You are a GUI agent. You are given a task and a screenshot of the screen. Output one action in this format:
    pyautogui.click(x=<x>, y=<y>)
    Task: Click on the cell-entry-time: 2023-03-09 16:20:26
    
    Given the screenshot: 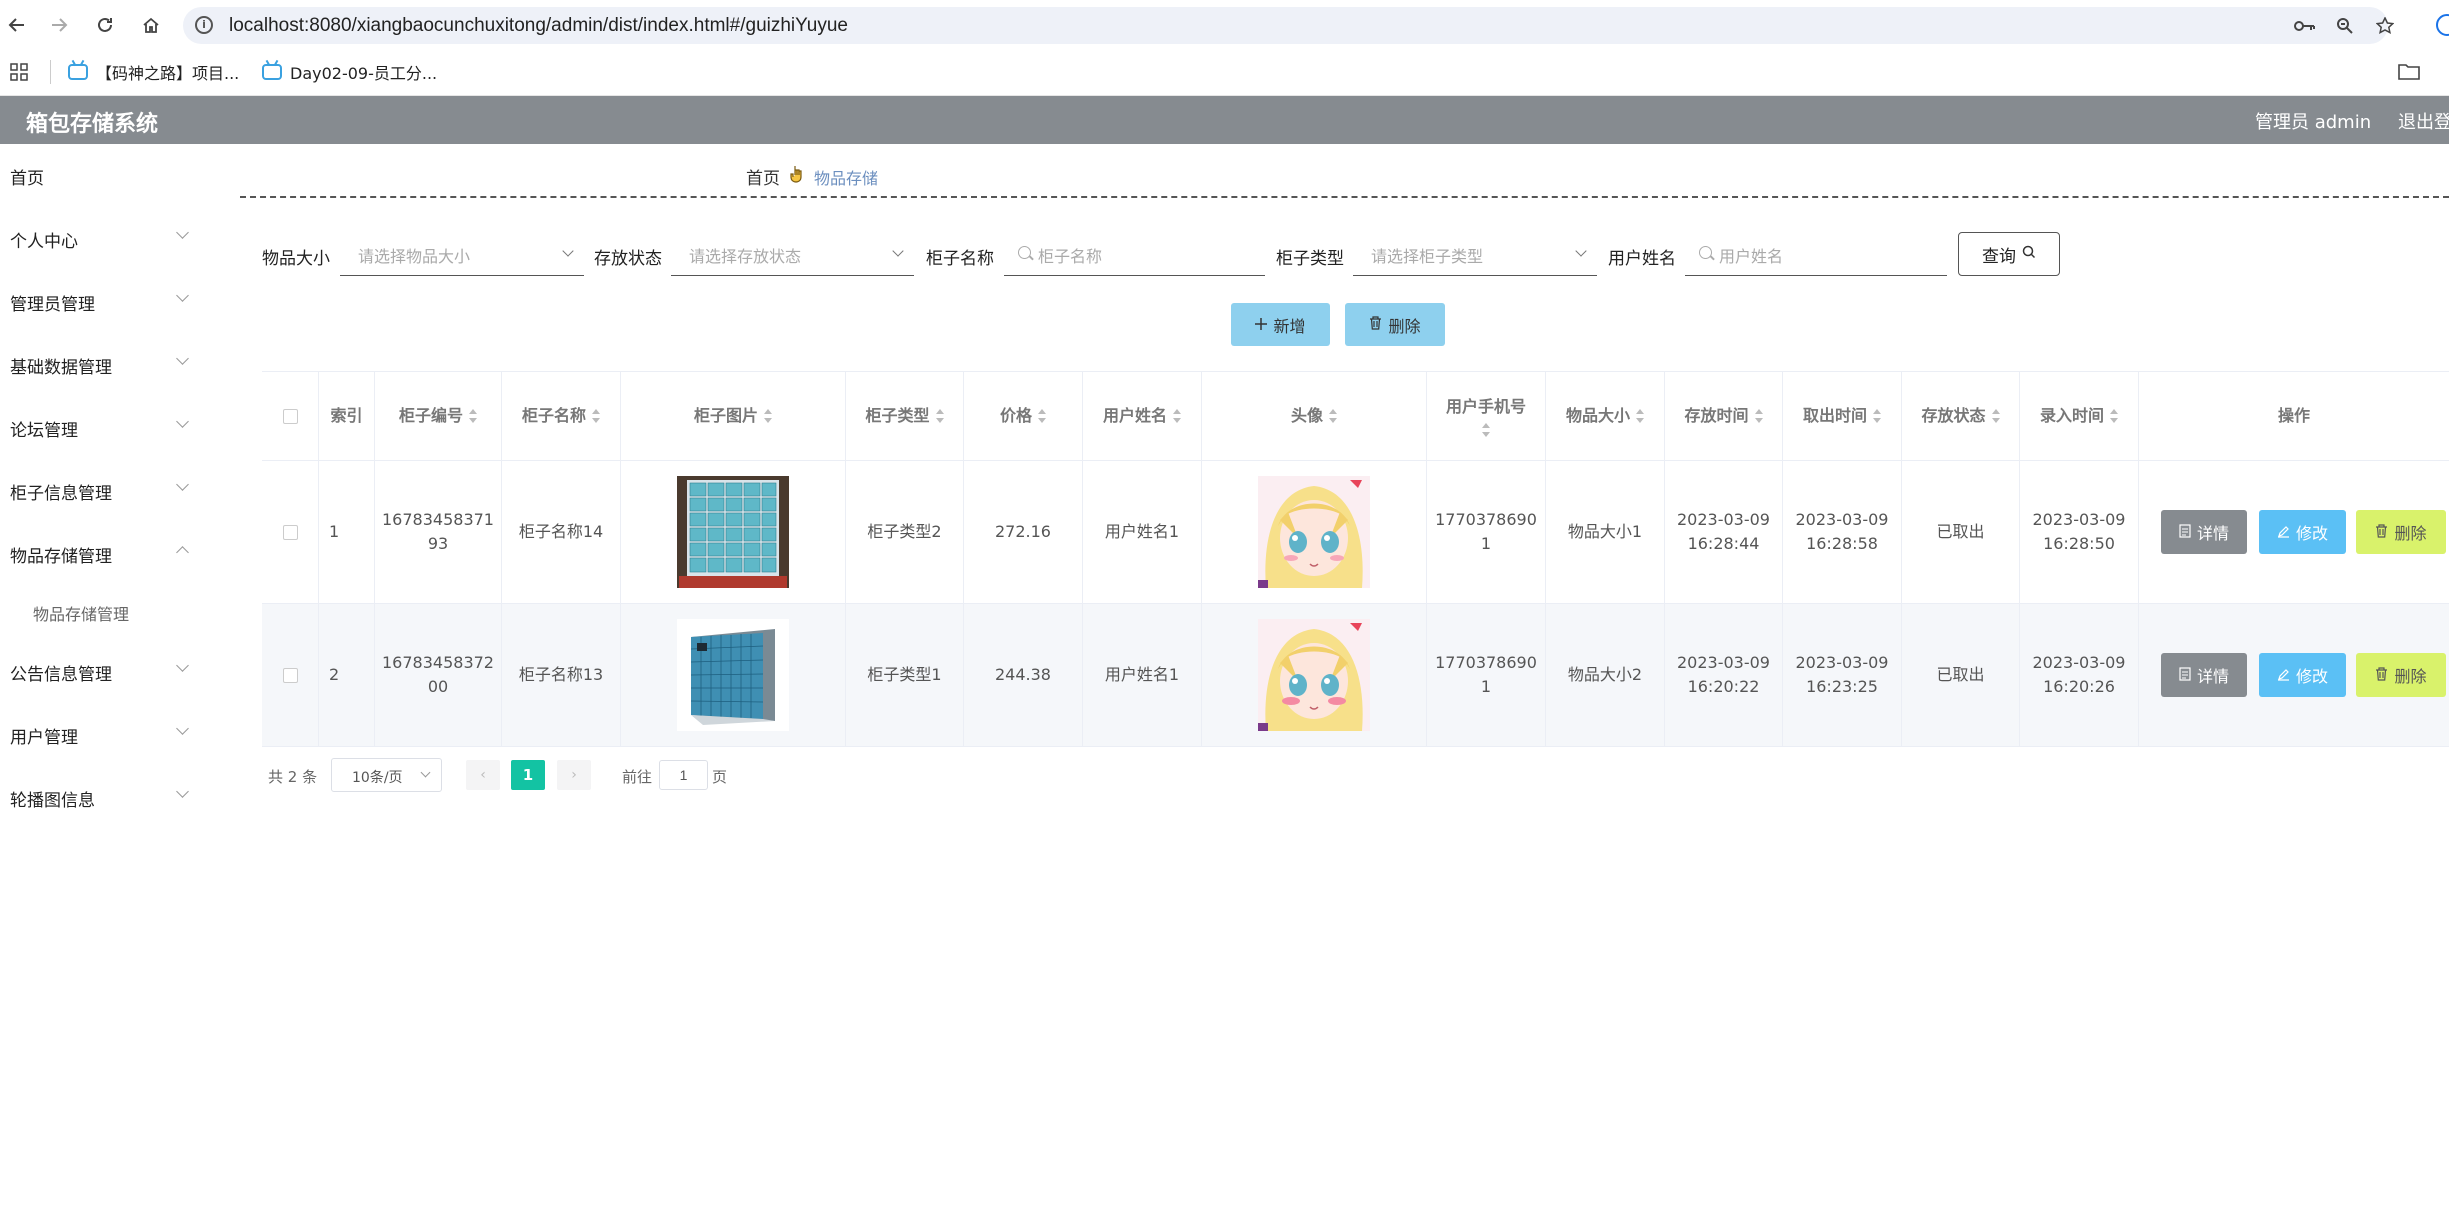 What is the action you would take?
    pyautogui.click(x=2079, y=675)
    